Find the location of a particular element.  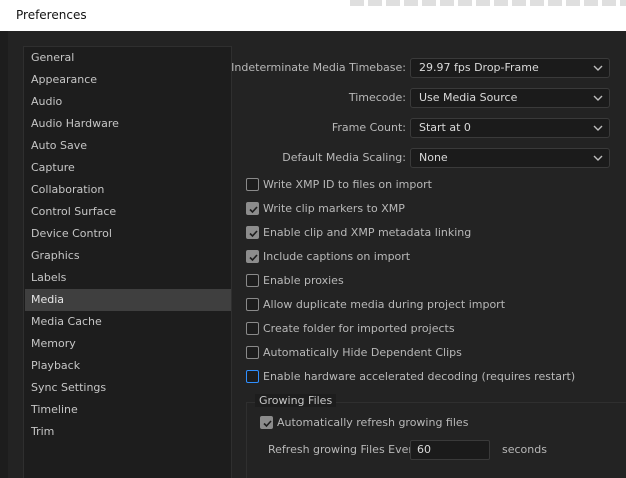

title-bar: Preferences is located at coordinates (313, 15).